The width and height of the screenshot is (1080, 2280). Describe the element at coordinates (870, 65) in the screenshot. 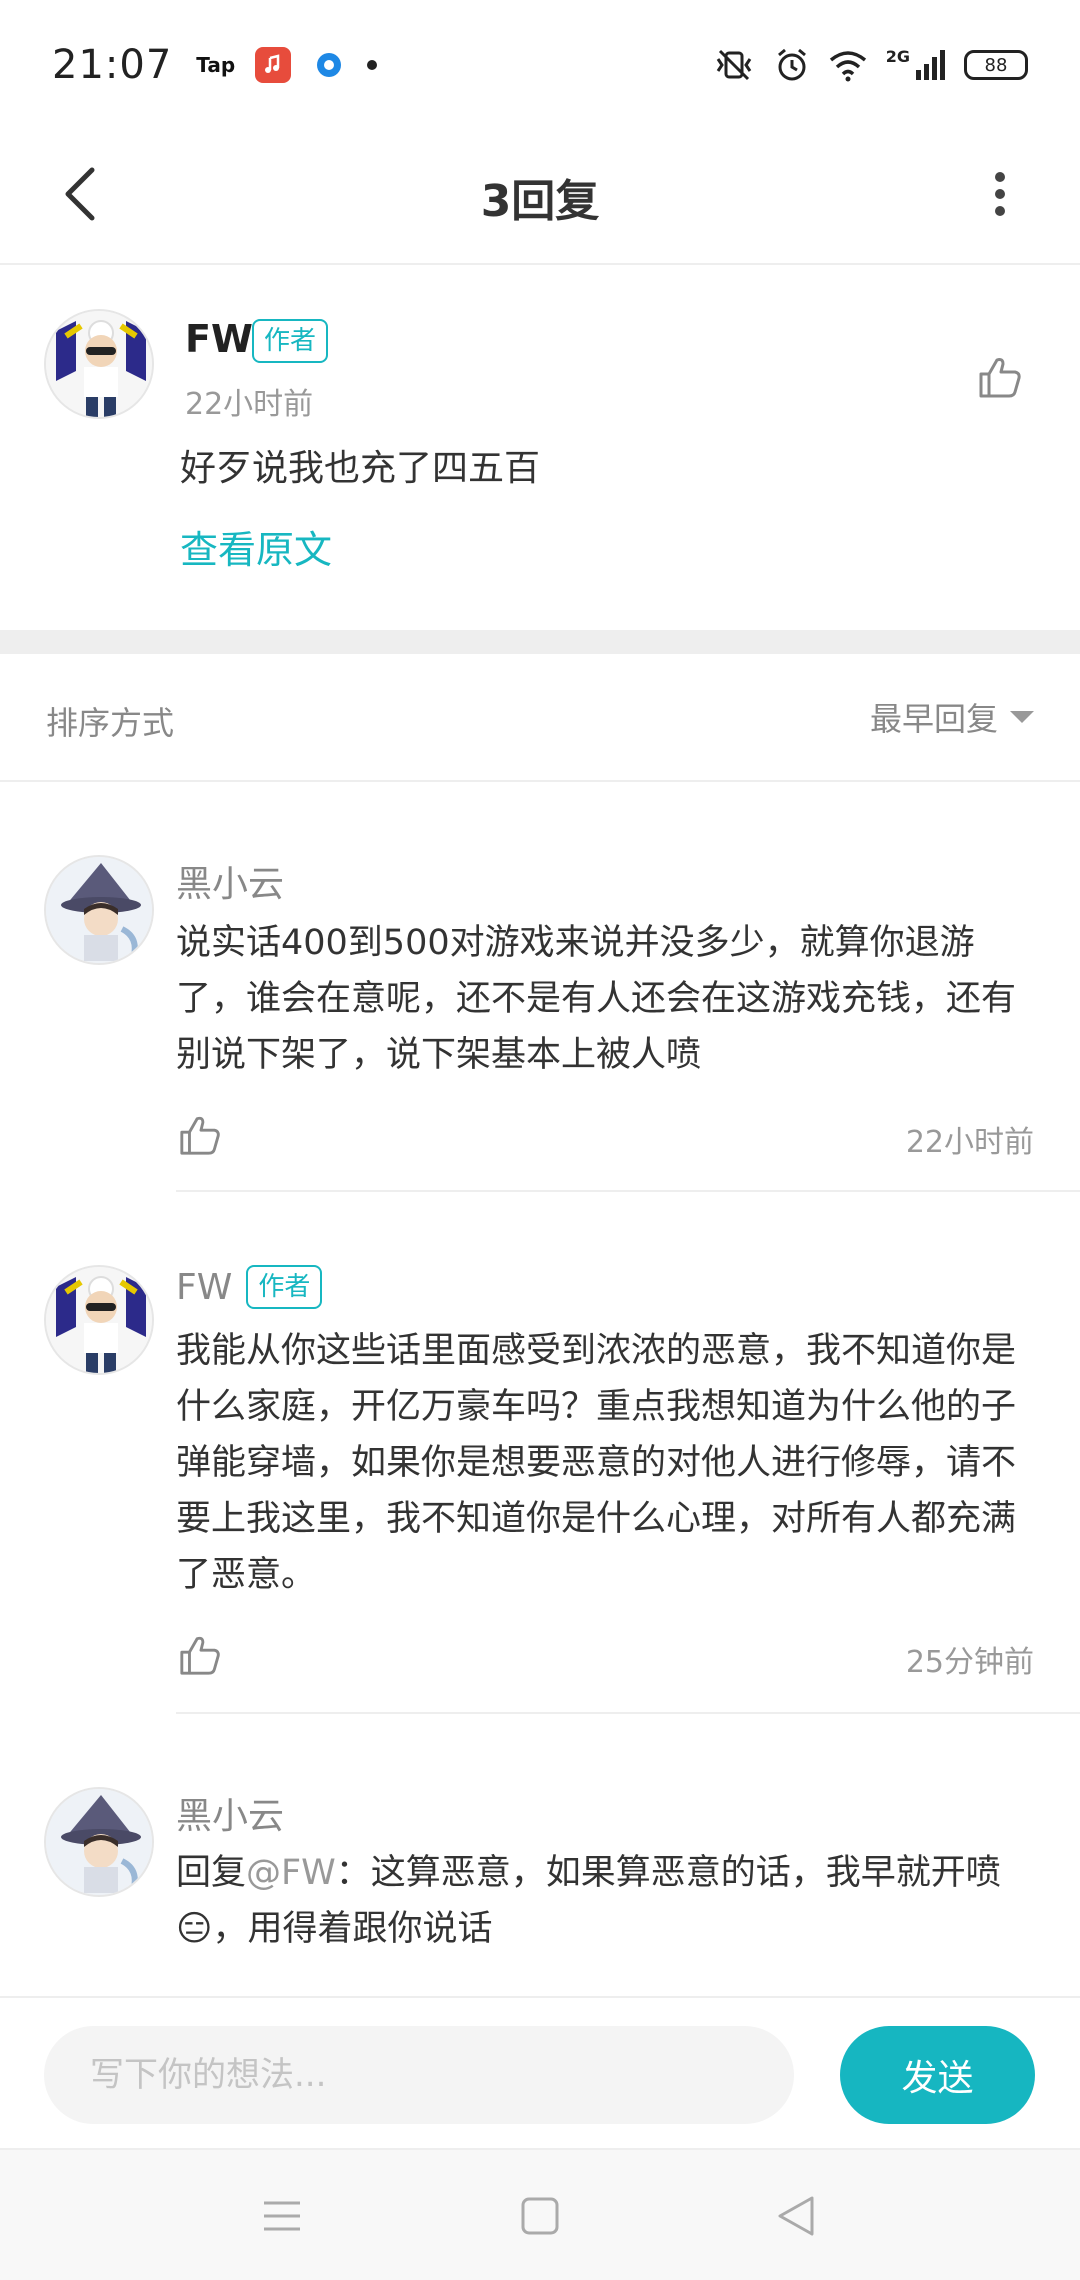

I see `status-right-icons: 2G 88` at that location.